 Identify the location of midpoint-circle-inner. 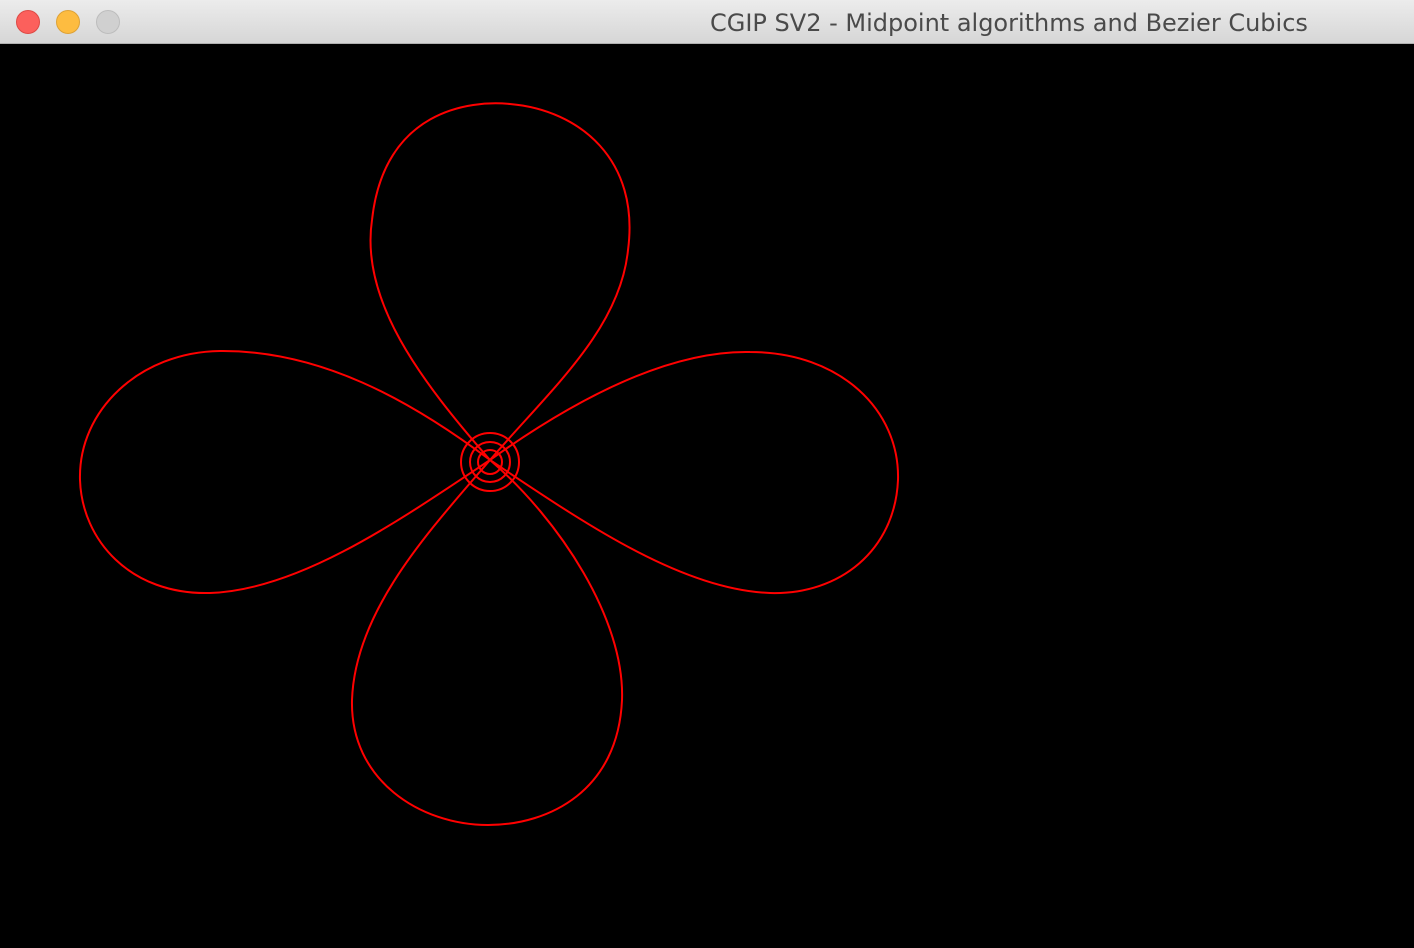
(490, 462).